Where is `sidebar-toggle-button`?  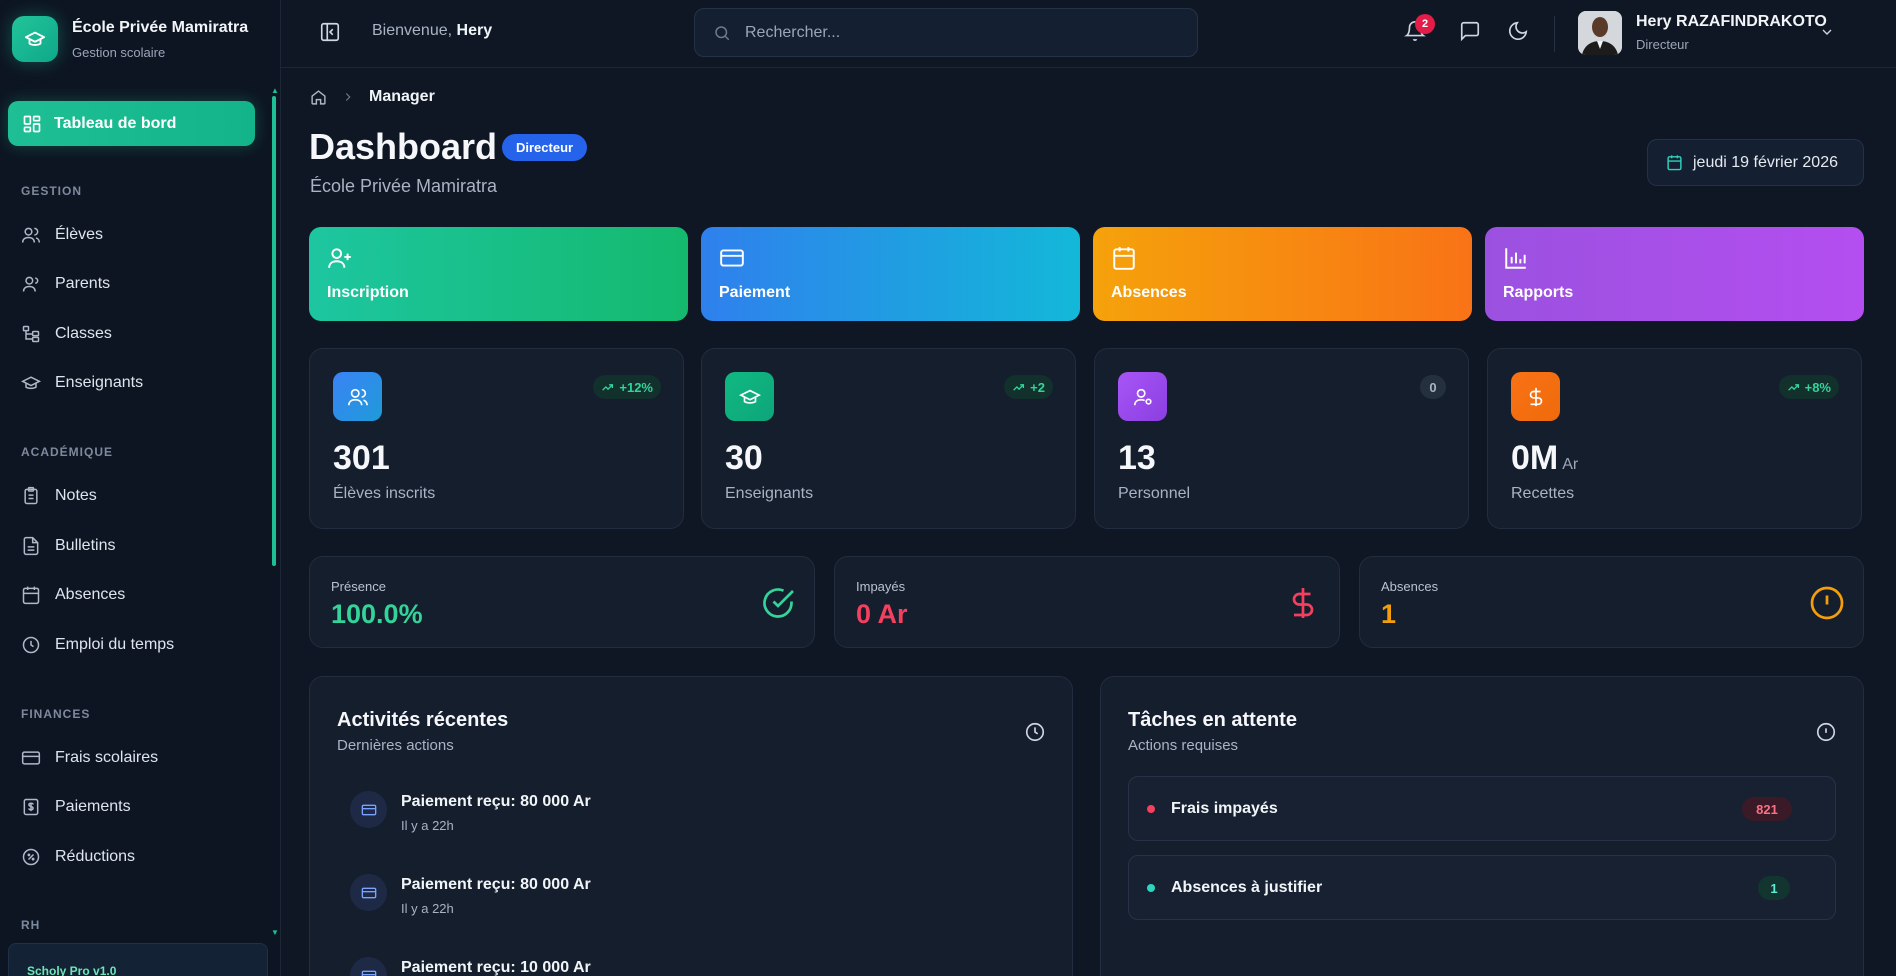 sidebar-toggle-button is located at coordinates (330, 34).